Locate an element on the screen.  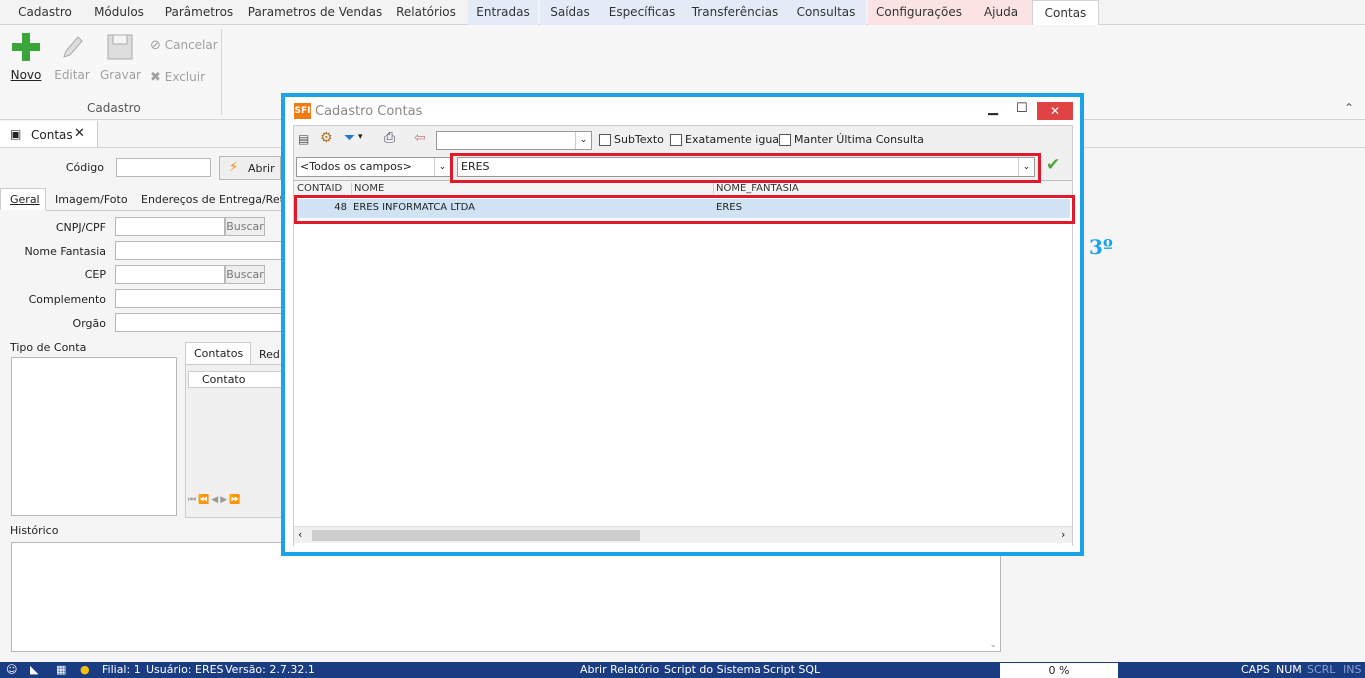
status-filial: Filial: 1 is located at coordinates (121, 669).